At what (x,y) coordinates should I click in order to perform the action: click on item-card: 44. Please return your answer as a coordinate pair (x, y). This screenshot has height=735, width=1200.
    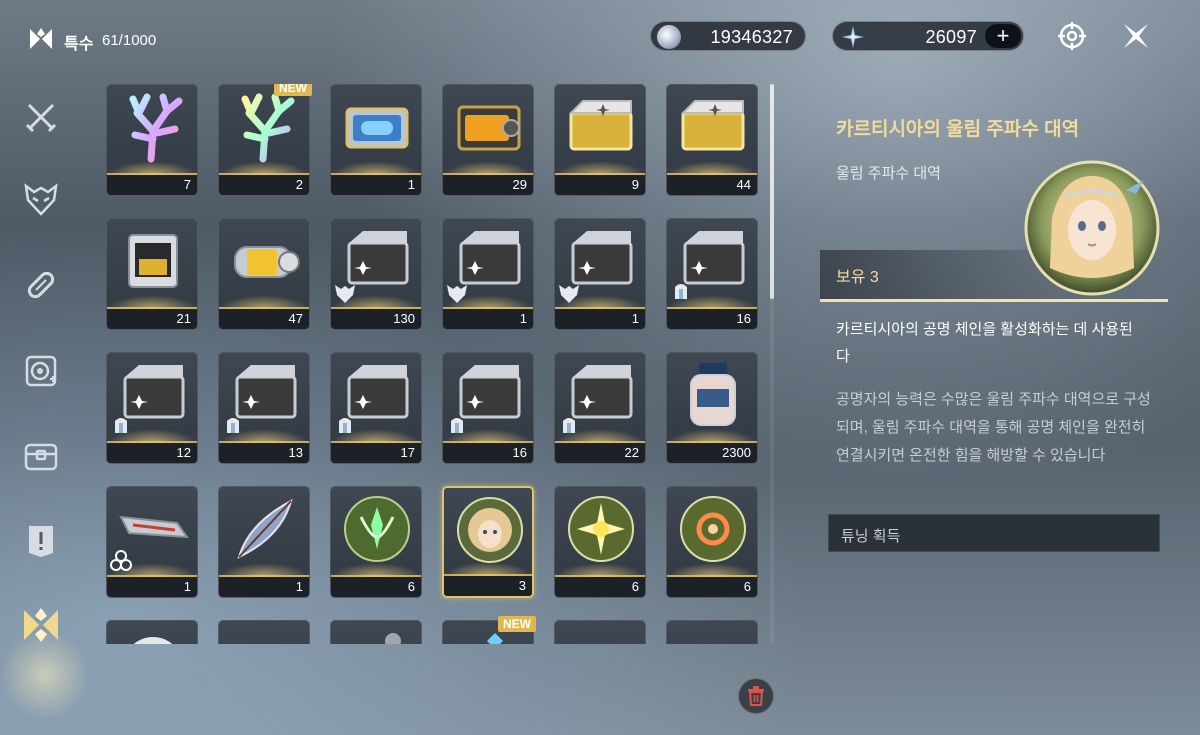
    Looking at the image, I should click on (712, 140).